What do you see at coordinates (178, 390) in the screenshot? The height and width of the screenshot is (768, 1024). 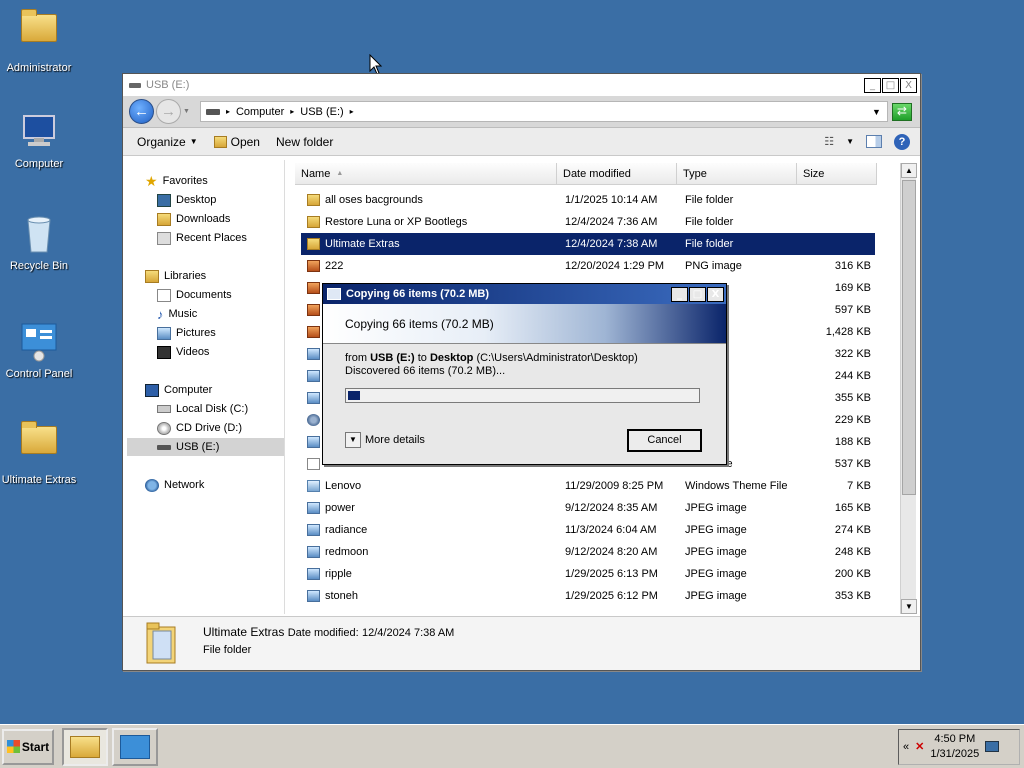 I see `nav-computer: Computer` at bounding box center [178, 390].